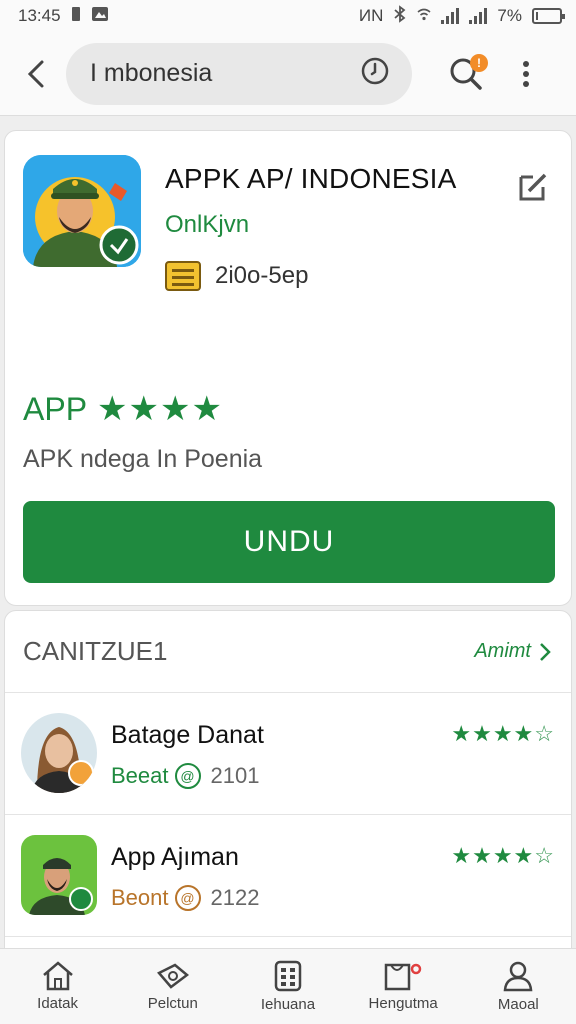 This screenshot has width=576, height=1024. Describe the element at coordinates (160, 409) in the screenshot. I see `rating-stars: ★★★★` at that location.